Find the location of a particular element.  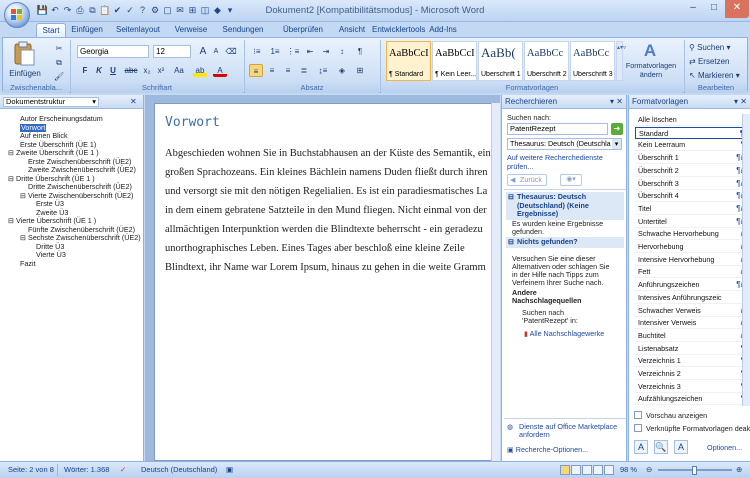

bold-button: F is located at coordinates (85, 70).